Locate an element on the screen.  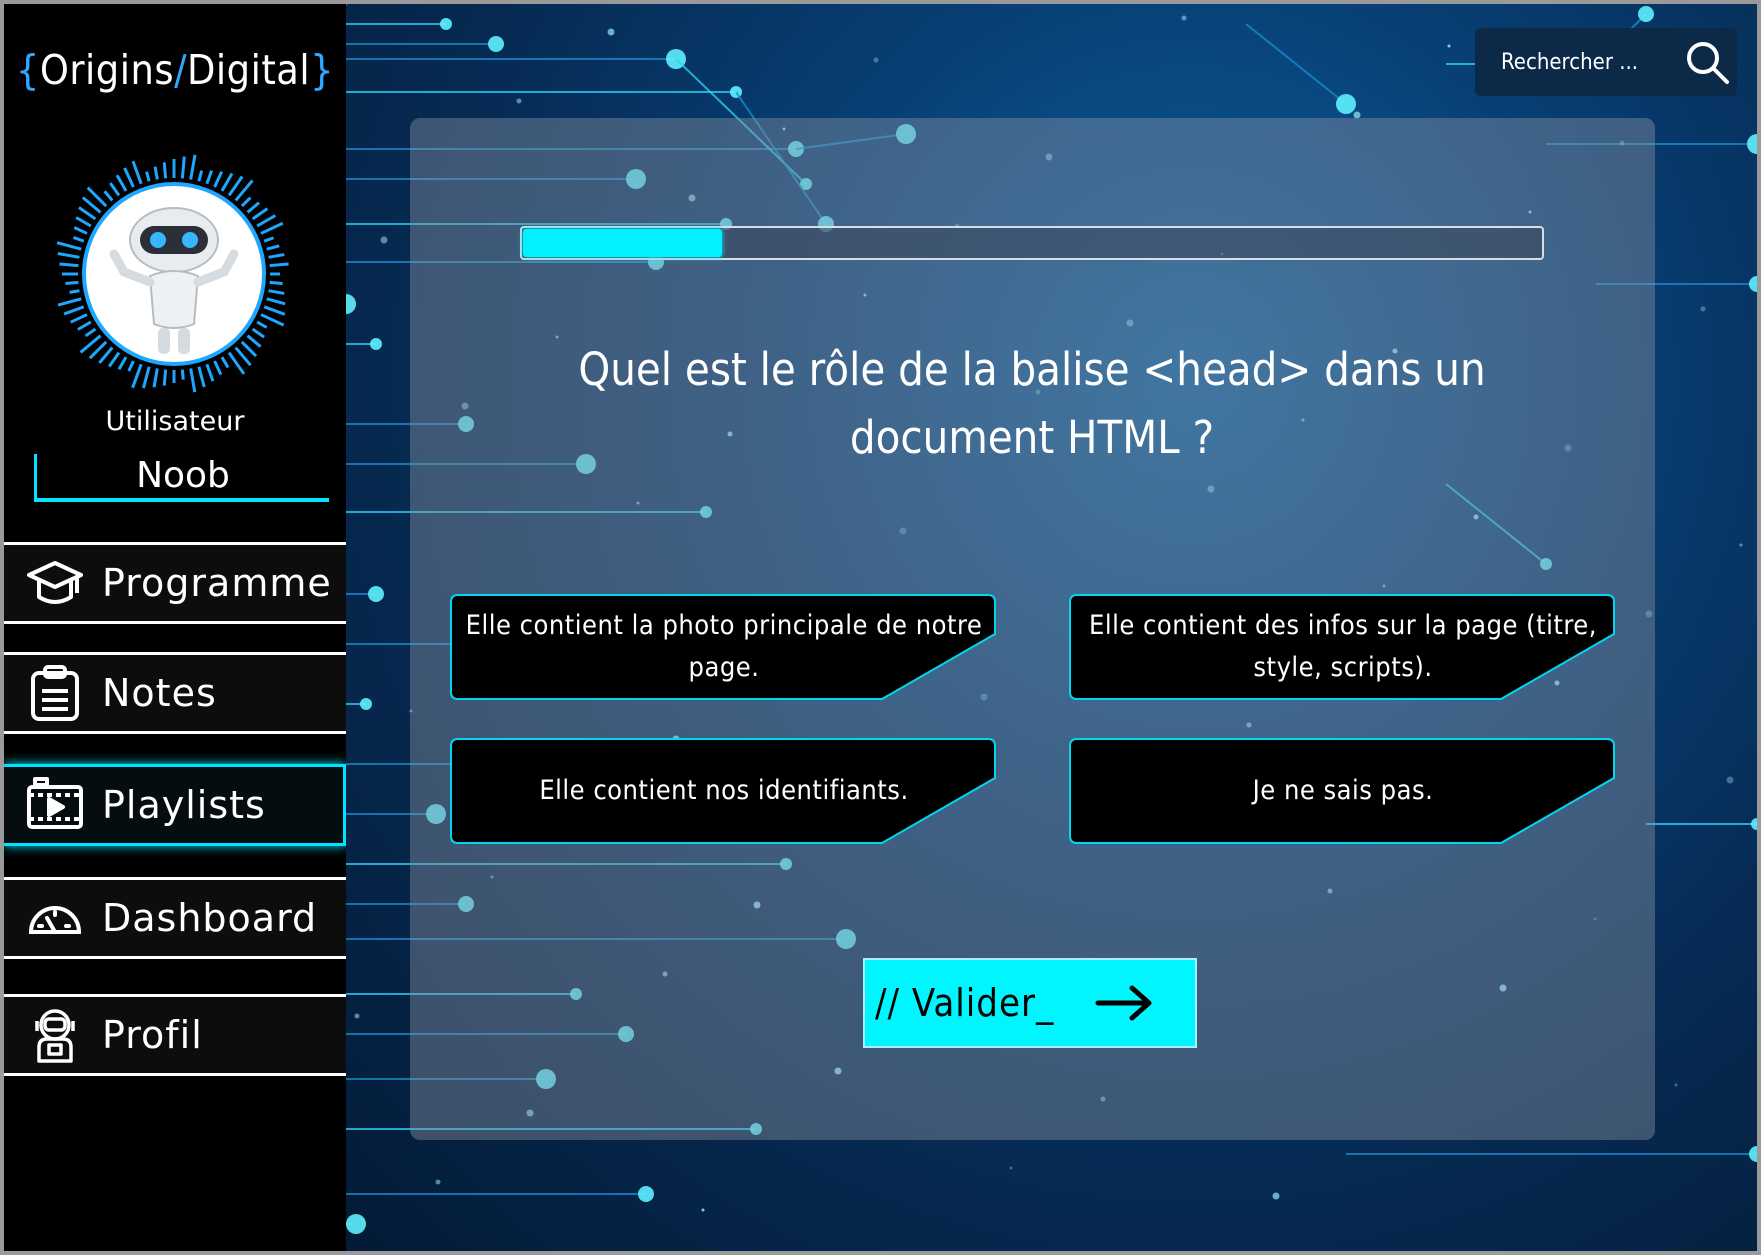
app-logo: {Origins/Digital} is located at coordinates (175, 70).